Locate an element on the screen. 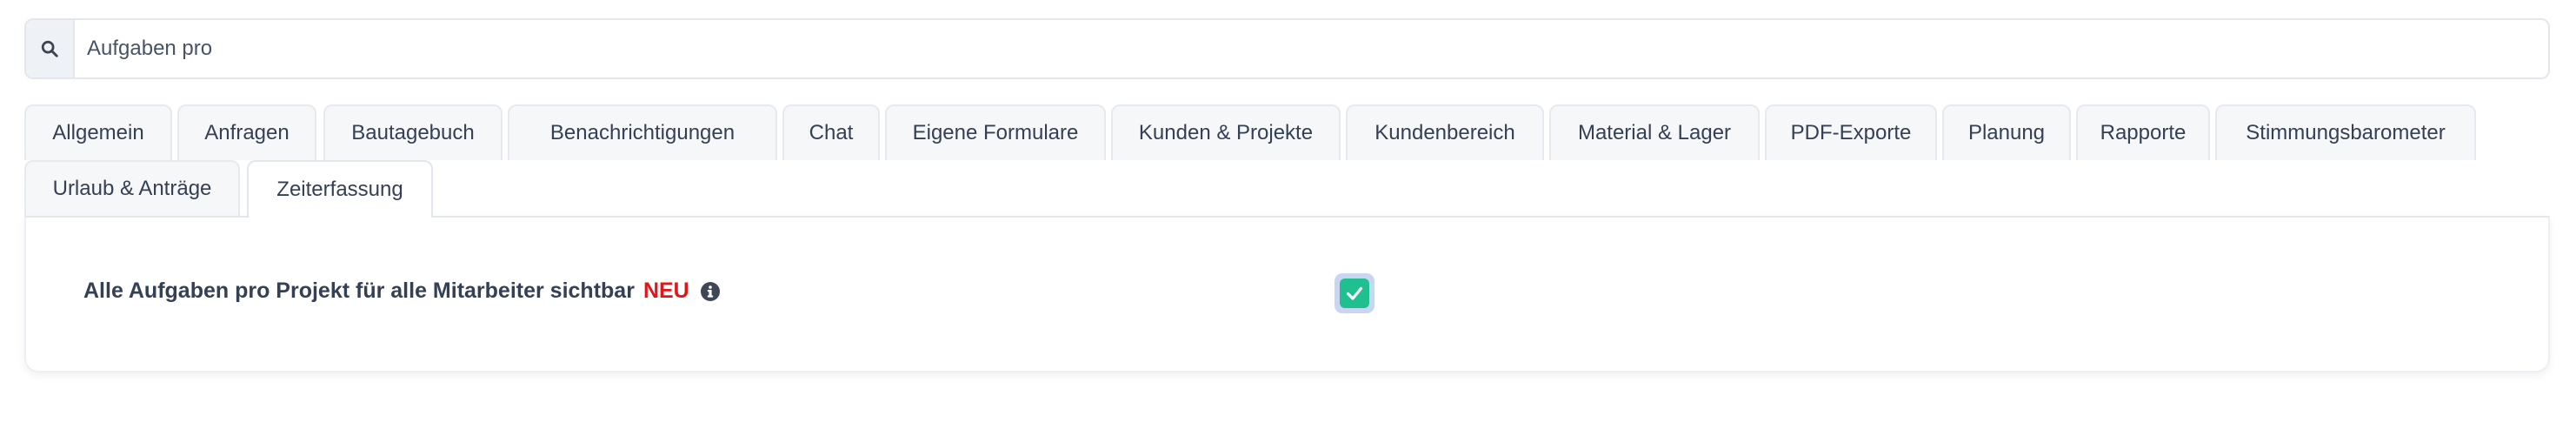 This screenshot has height=443, width=2576. tab-anfragen: Anfragen is located at coordinates (246, 132).